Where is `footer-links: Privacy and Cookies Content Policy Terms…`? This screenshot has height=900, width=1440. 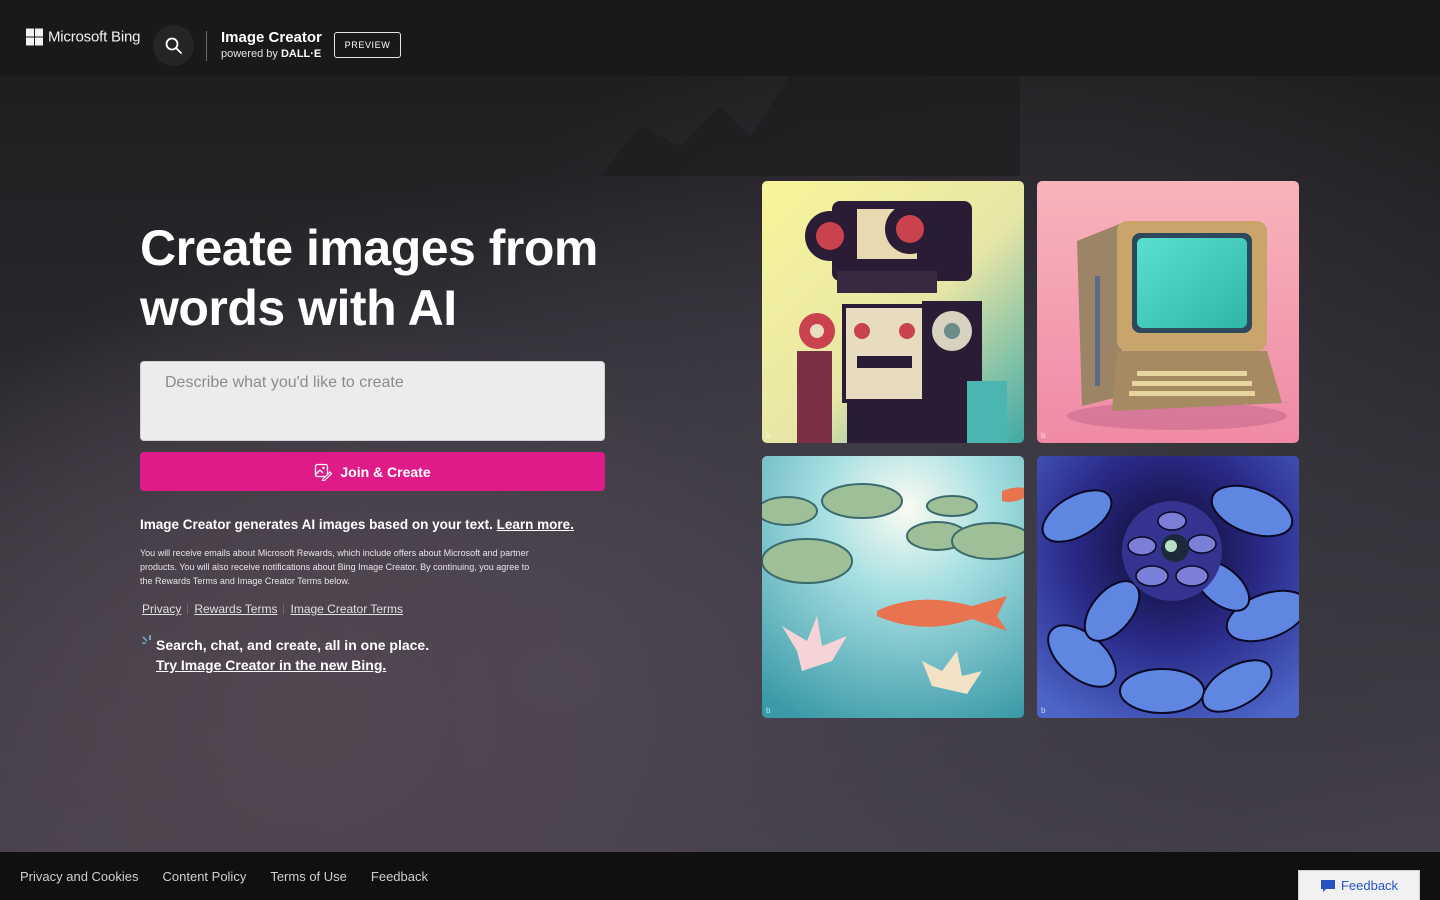
footer-links: Privacy and Cookies Content Policy Terms… is located at coordinates (224, 876).